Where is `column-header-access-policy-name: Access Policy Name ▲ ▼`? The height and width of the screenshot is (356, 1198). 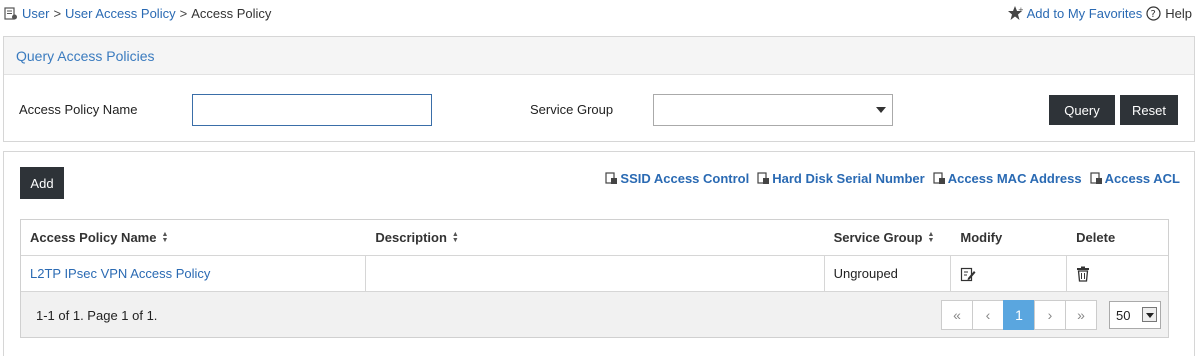
column-header-access-policy-name: Access Policy Name ▲ ▼ is located at coordinates (193, 237).